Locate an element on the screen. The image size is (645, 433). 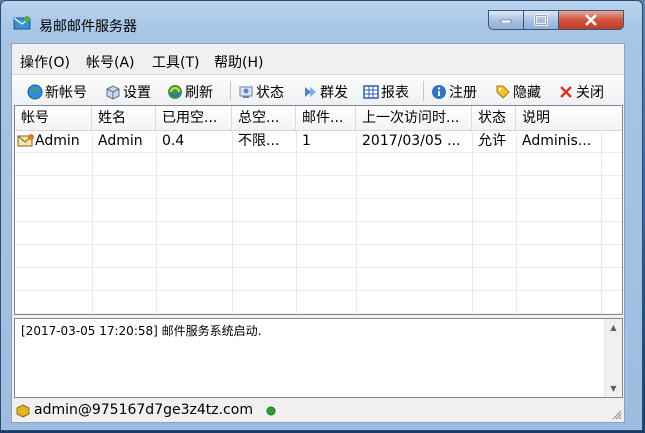
minimize-button is located at coordinates (506, 20).